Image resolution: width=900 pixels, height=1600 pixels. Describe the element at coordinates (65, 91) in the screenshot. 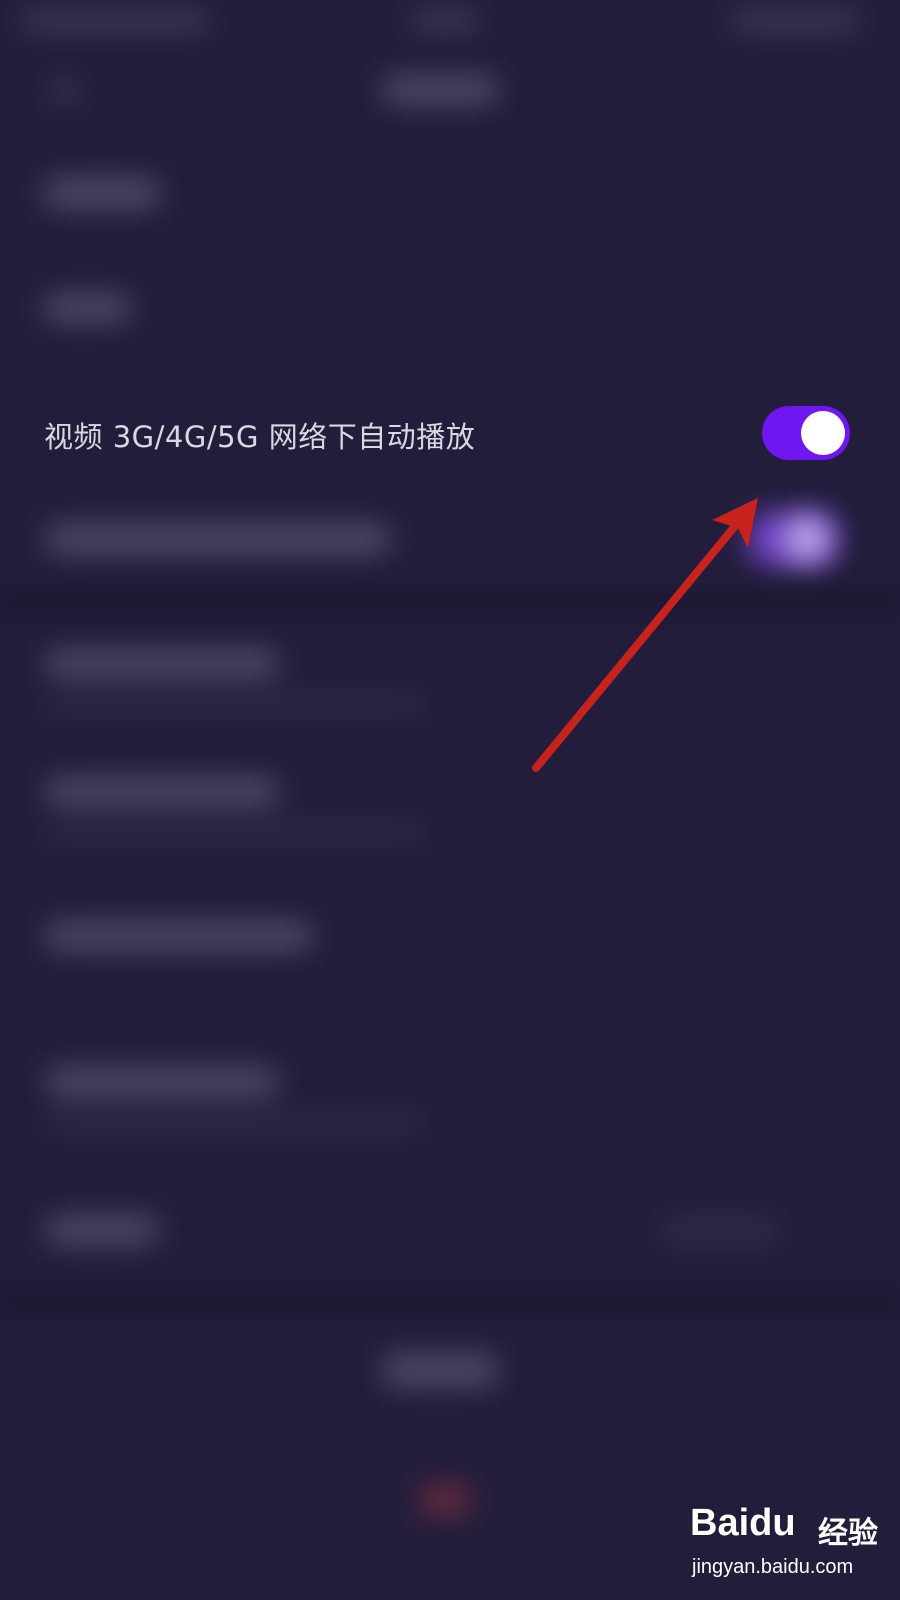

I see `back-icon` at that location.